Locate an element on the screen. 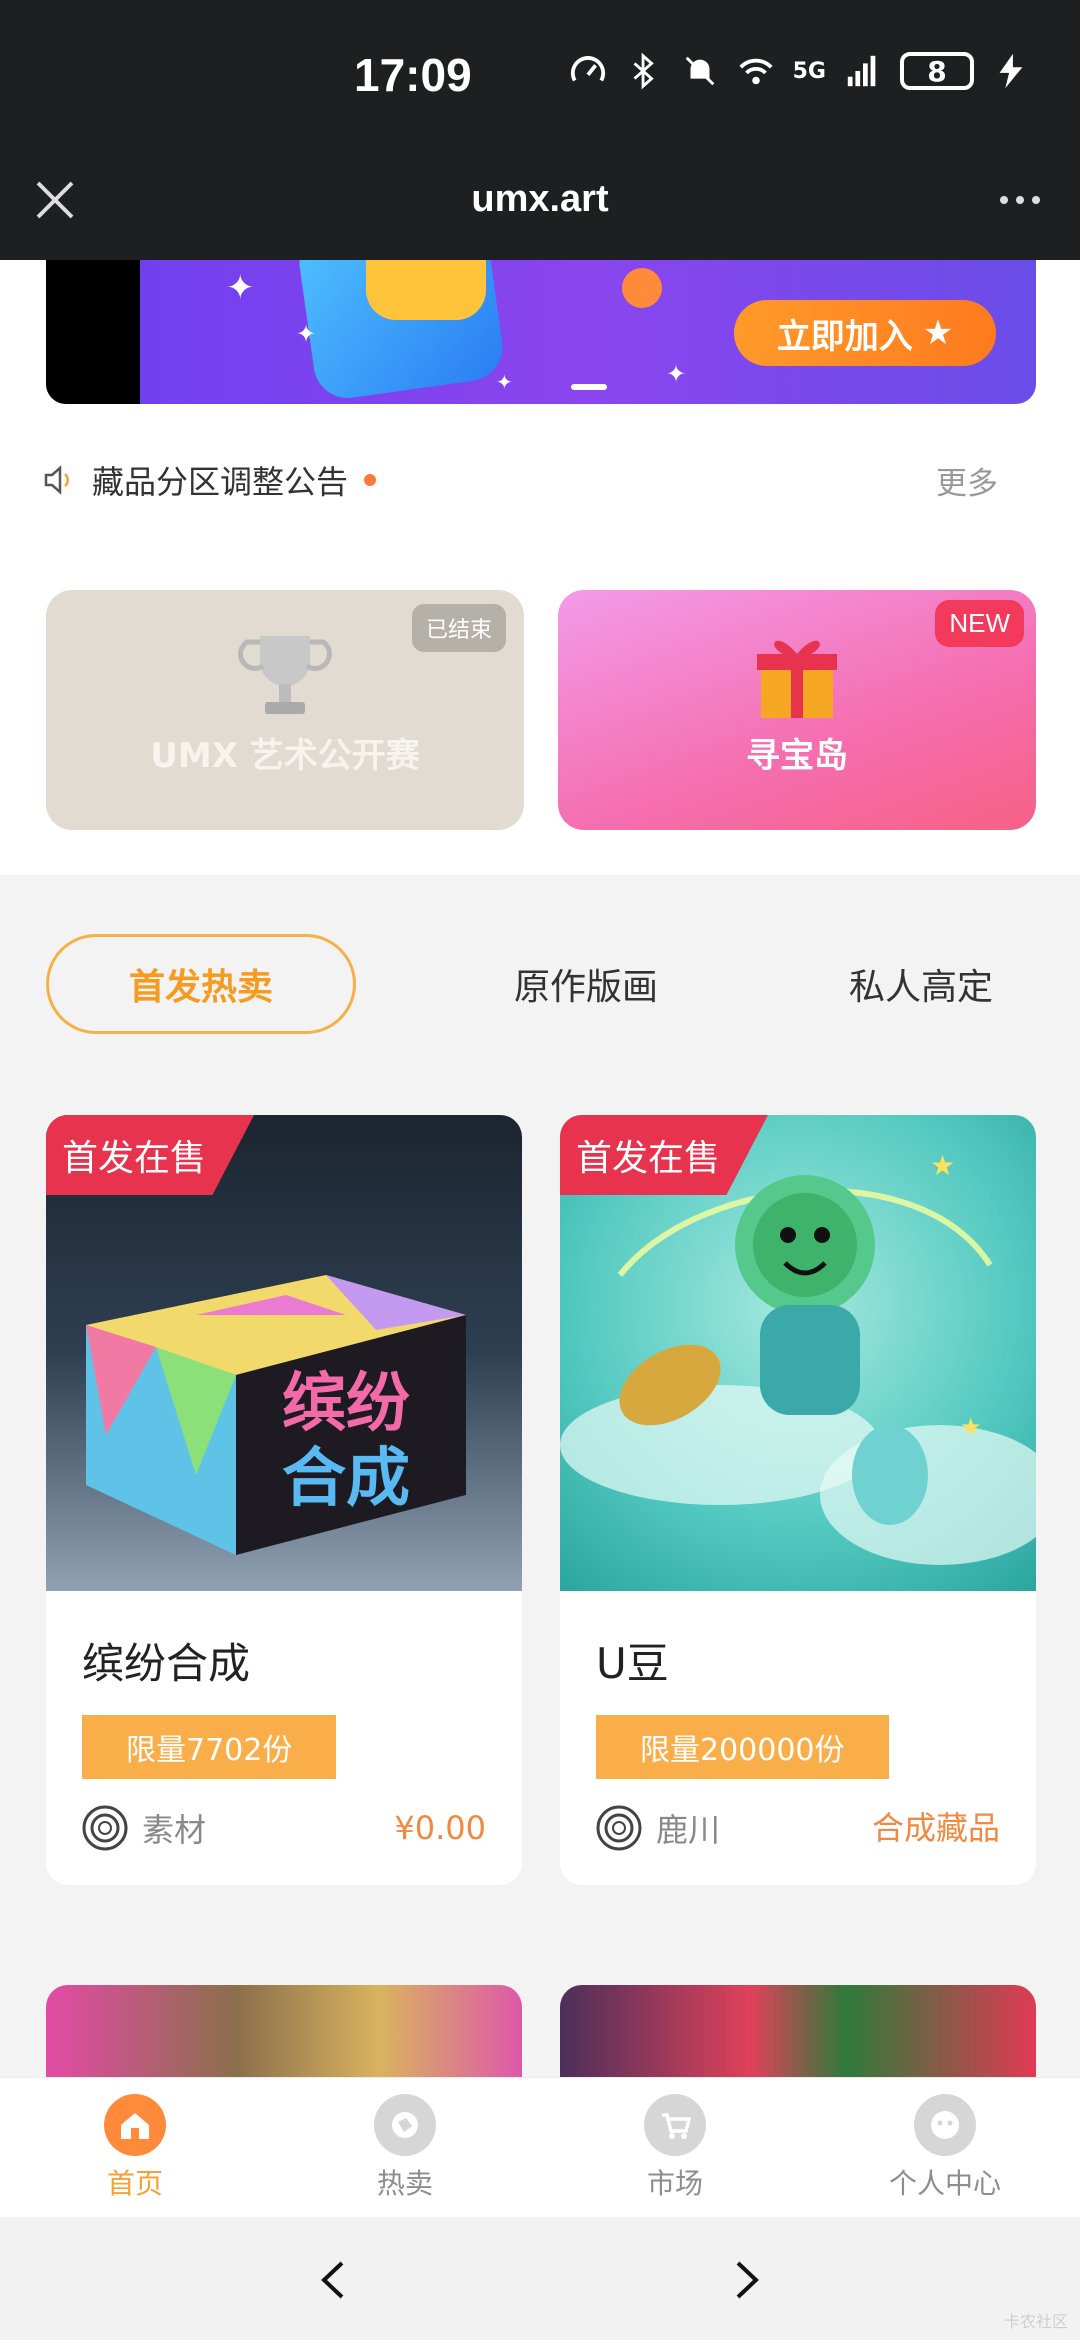 The width and height of the screenshot is (1080, 2340). tab-private-custom: 私人高定 is located at coordinates (921, 984).